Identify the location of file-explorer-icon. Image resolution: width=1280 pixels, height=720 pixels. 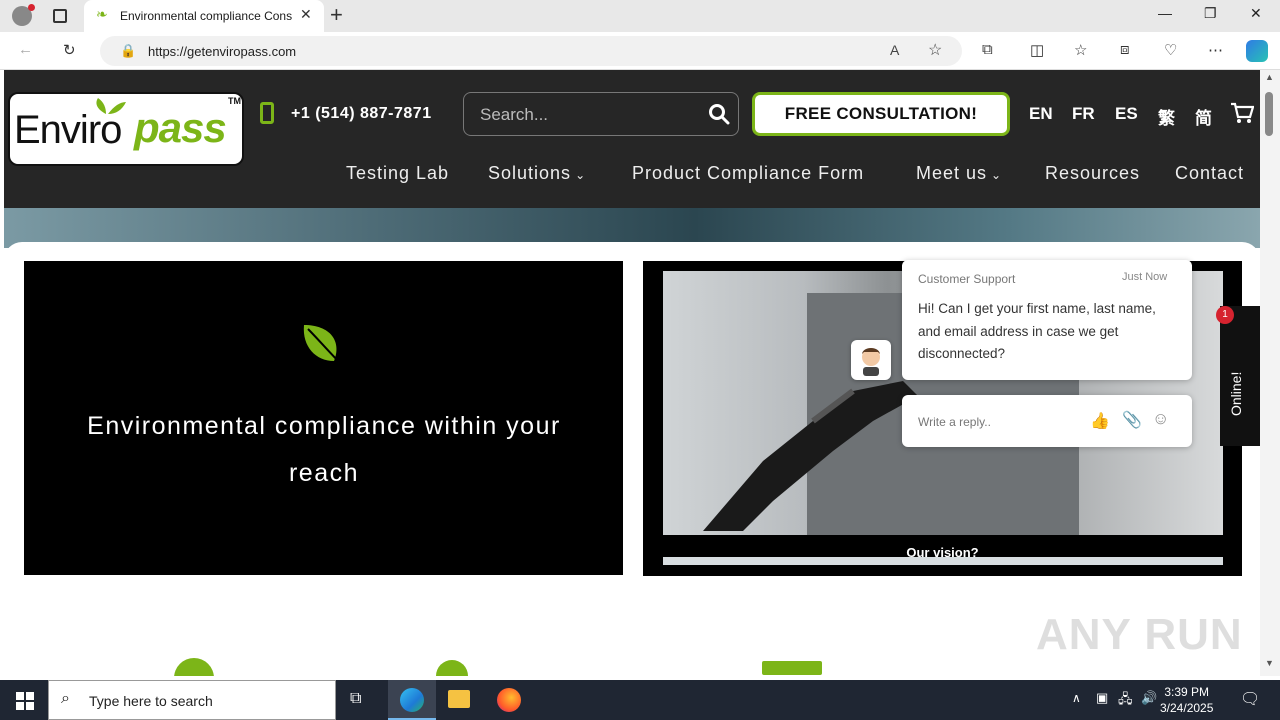
(459, 699).